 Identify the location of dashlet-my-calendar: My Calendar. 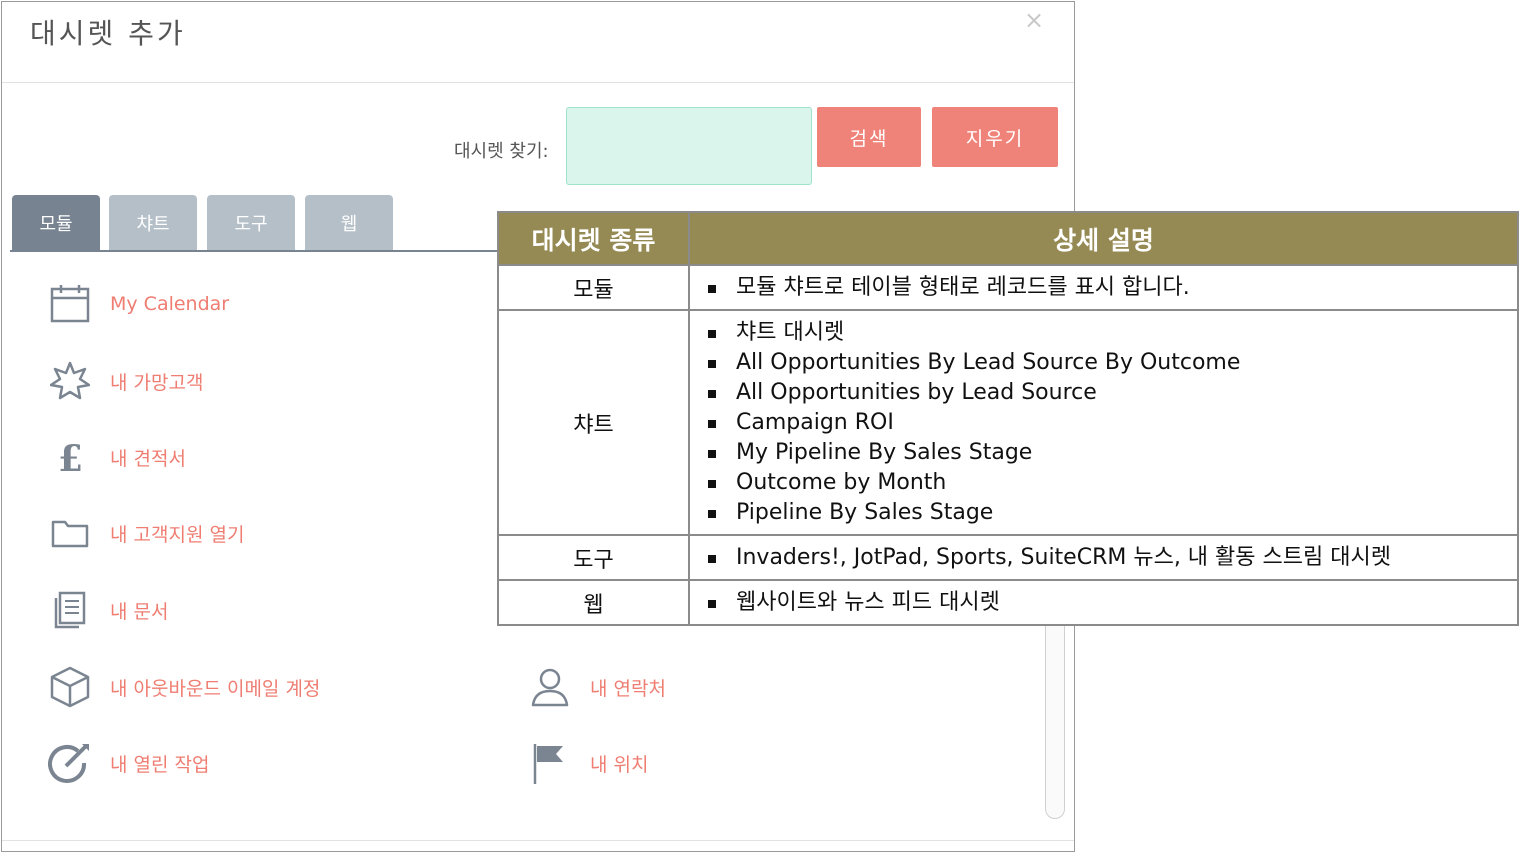
(138, 304).